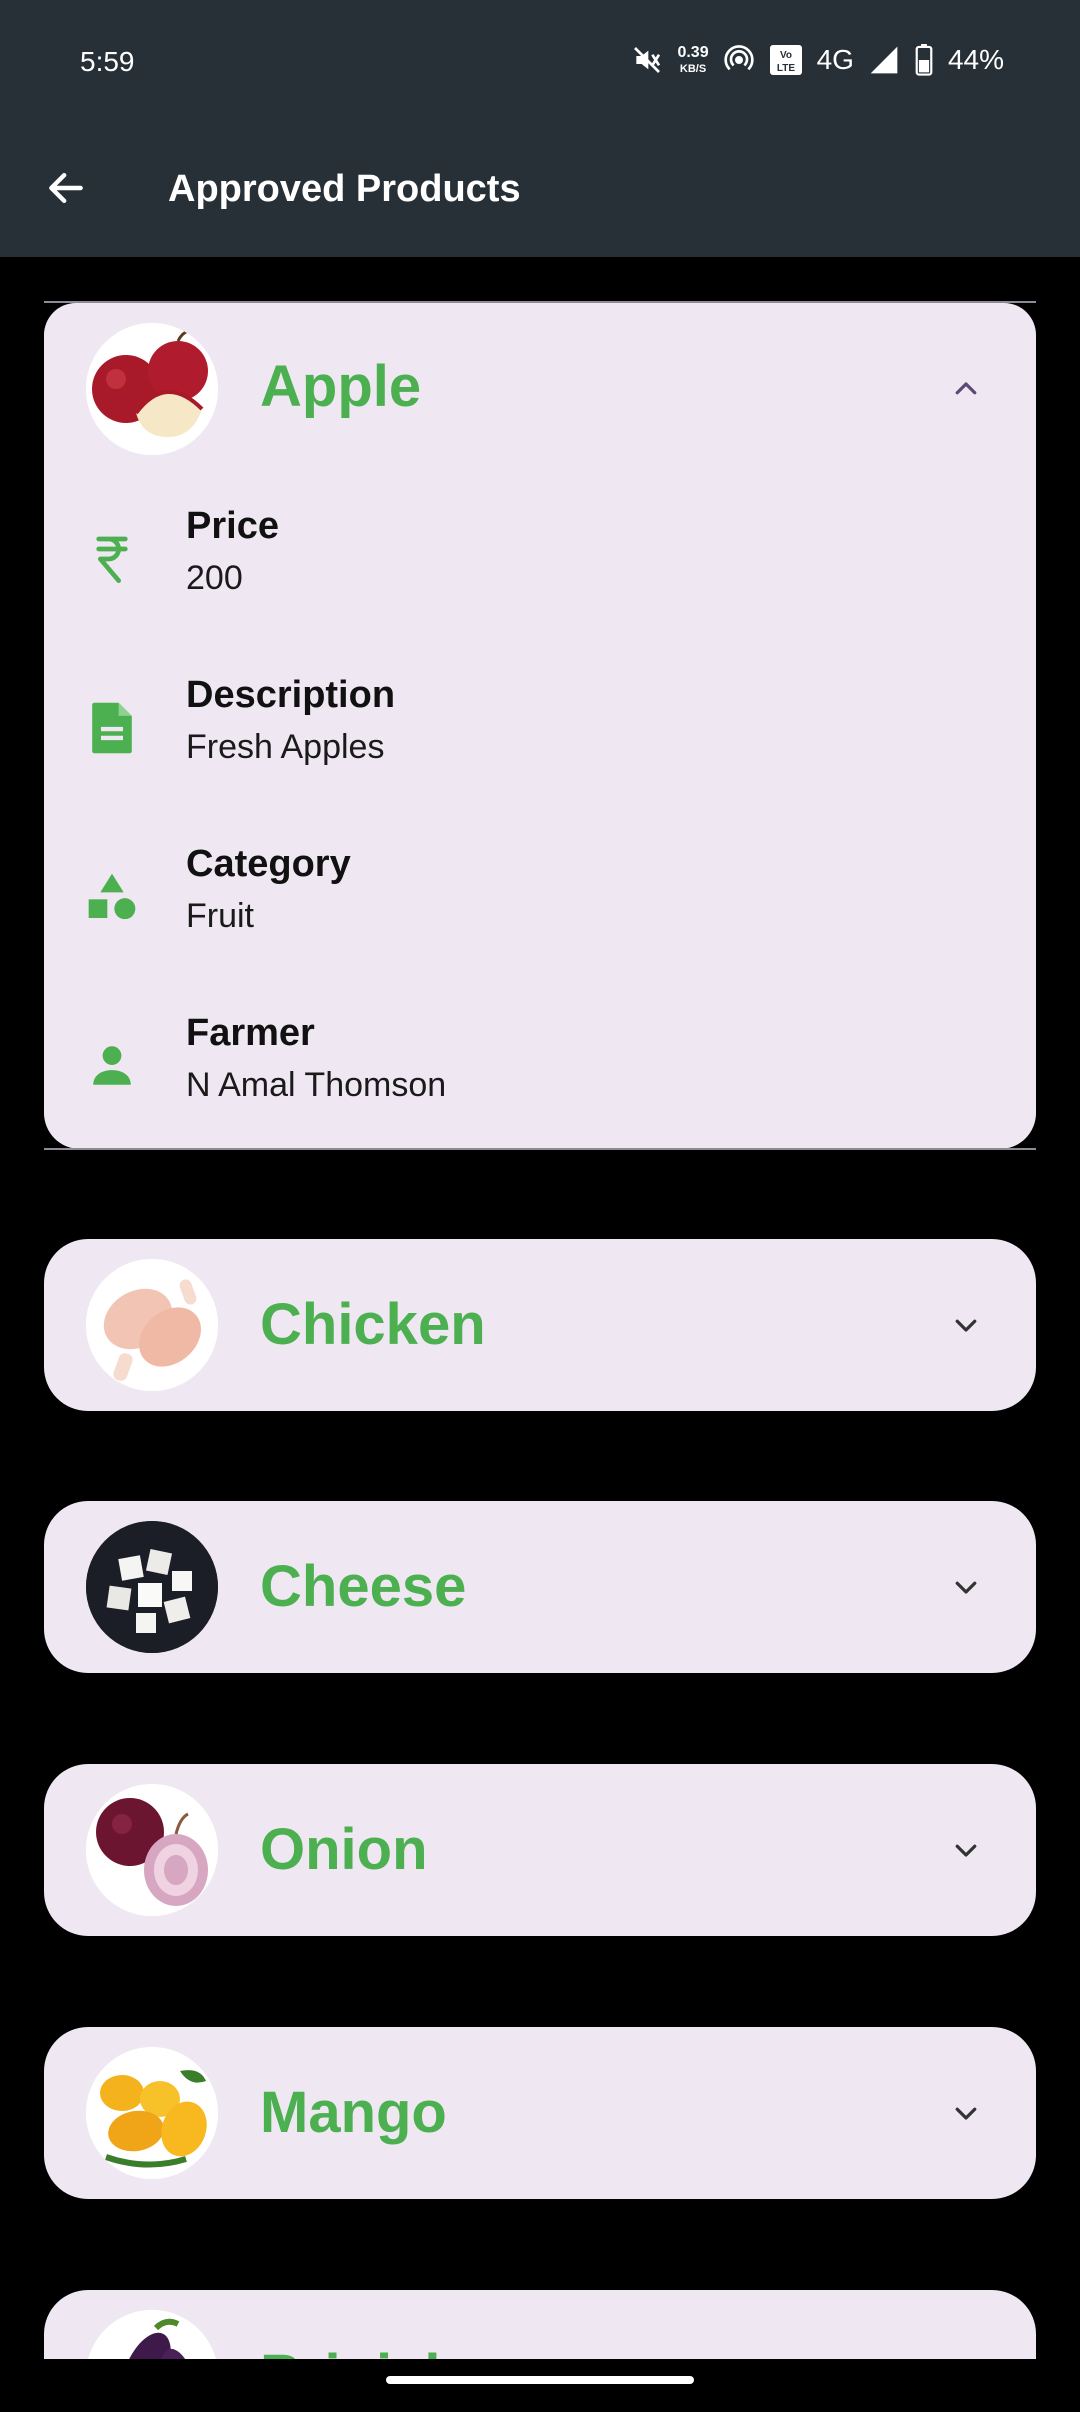  I want to click on product-card-brinjal: Brinjal, so click(540, 2324).